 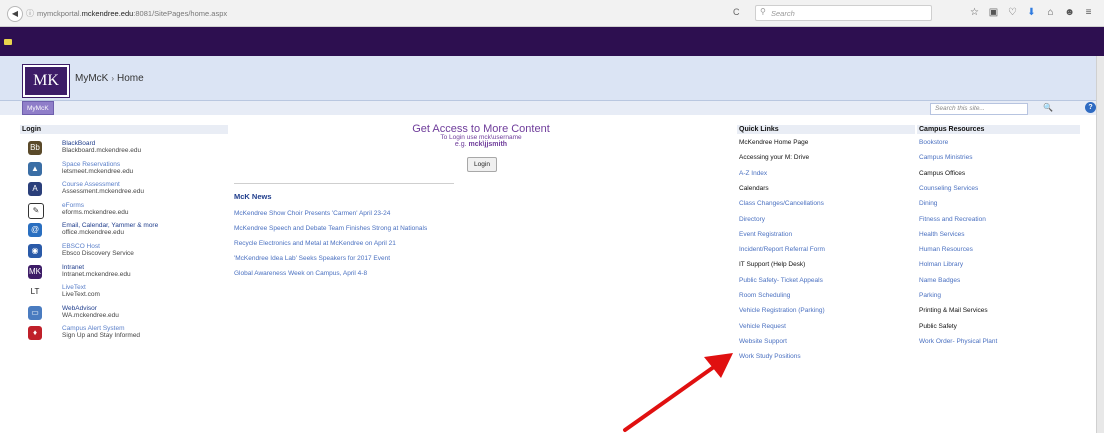 What do you see at coordinates (98, 171) in the screenshot?
I see `login-item-url: letsmeet.mckendree.edu` at bounding box center [98, 171].